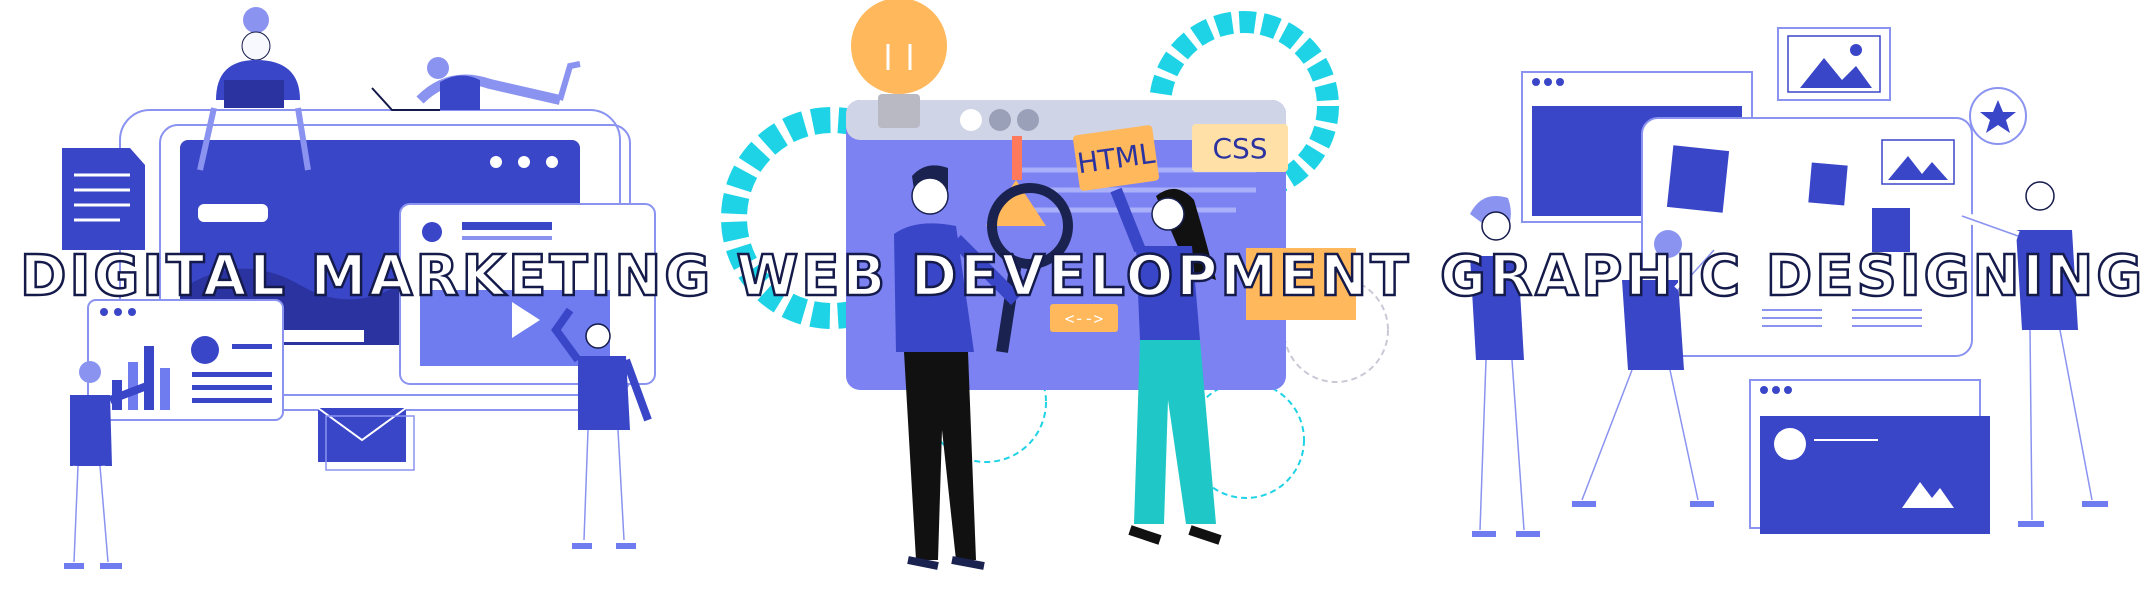 The width and height of the screenshot is (2148, 602). Describe the element at coordinates (940, 456) in the screenshot. I see `man-trousers` at that location.